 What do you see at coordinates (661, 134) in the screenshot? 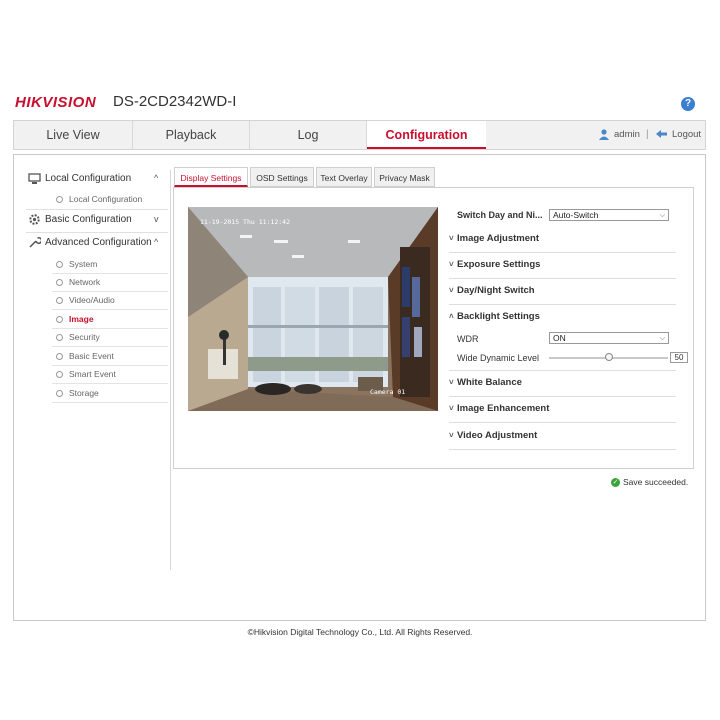
I see `logout-icon` at bounding box center [661, 134].